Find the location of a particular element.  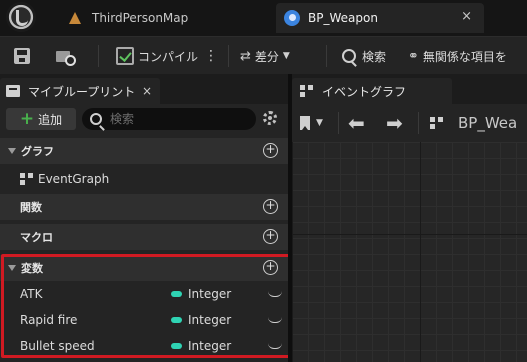

eventgraph-label: EventGraph is located at coordinates (74, 179).